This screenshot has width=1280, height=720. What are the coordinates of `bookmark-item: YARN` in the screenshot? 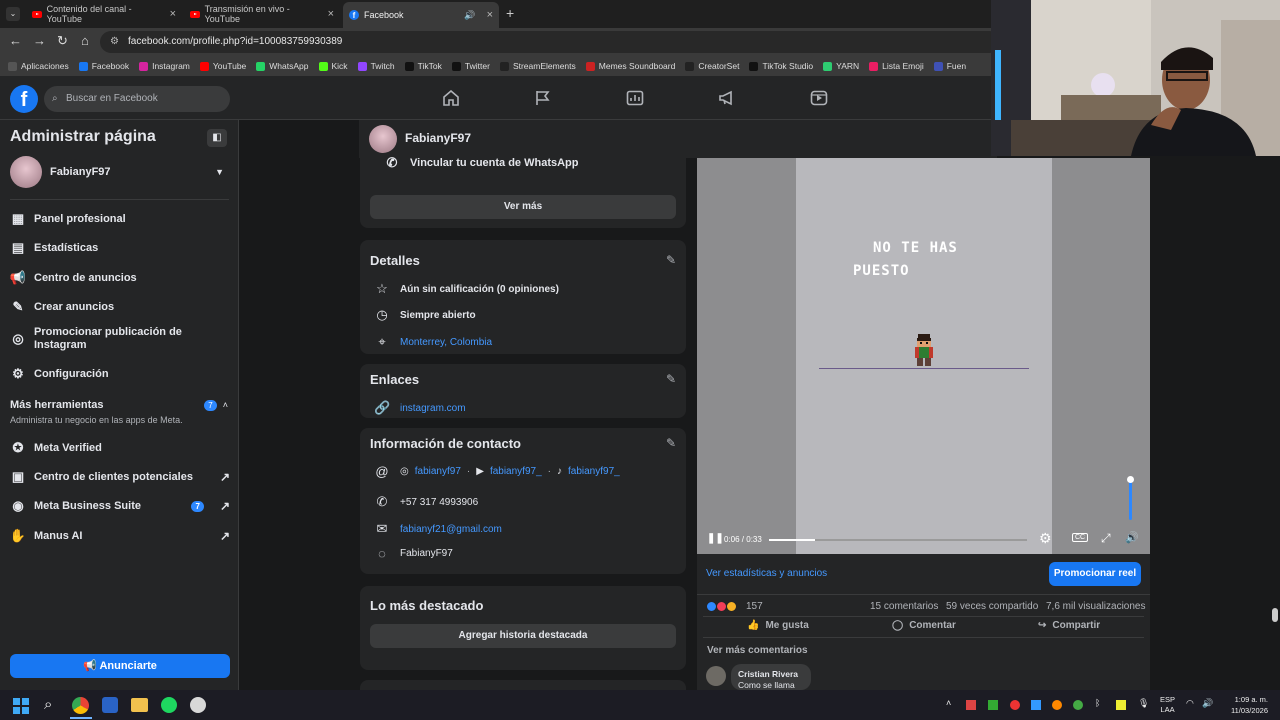 It's located at (841, 66).